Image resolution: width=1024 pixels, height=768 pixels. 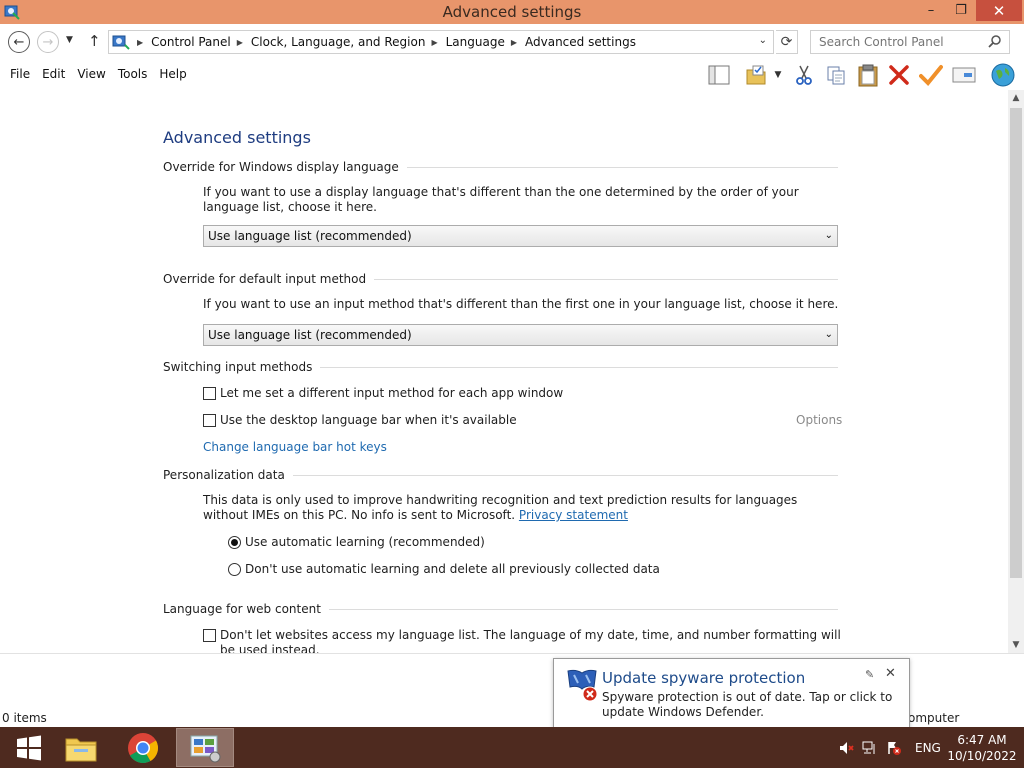 I want to click on back-button: ←, so click(x=19, y=42).